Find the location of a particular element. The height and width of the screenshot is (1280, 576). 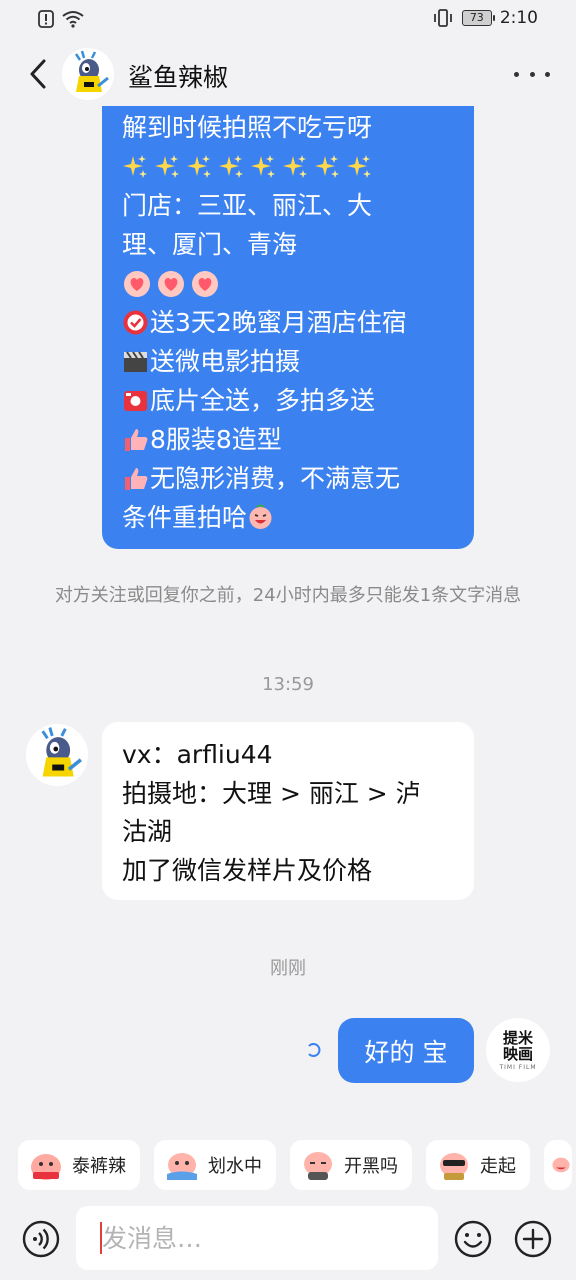

message-line-text: 送3天2晚蜜月酒店住宿 is located at coordinates (278, 322).